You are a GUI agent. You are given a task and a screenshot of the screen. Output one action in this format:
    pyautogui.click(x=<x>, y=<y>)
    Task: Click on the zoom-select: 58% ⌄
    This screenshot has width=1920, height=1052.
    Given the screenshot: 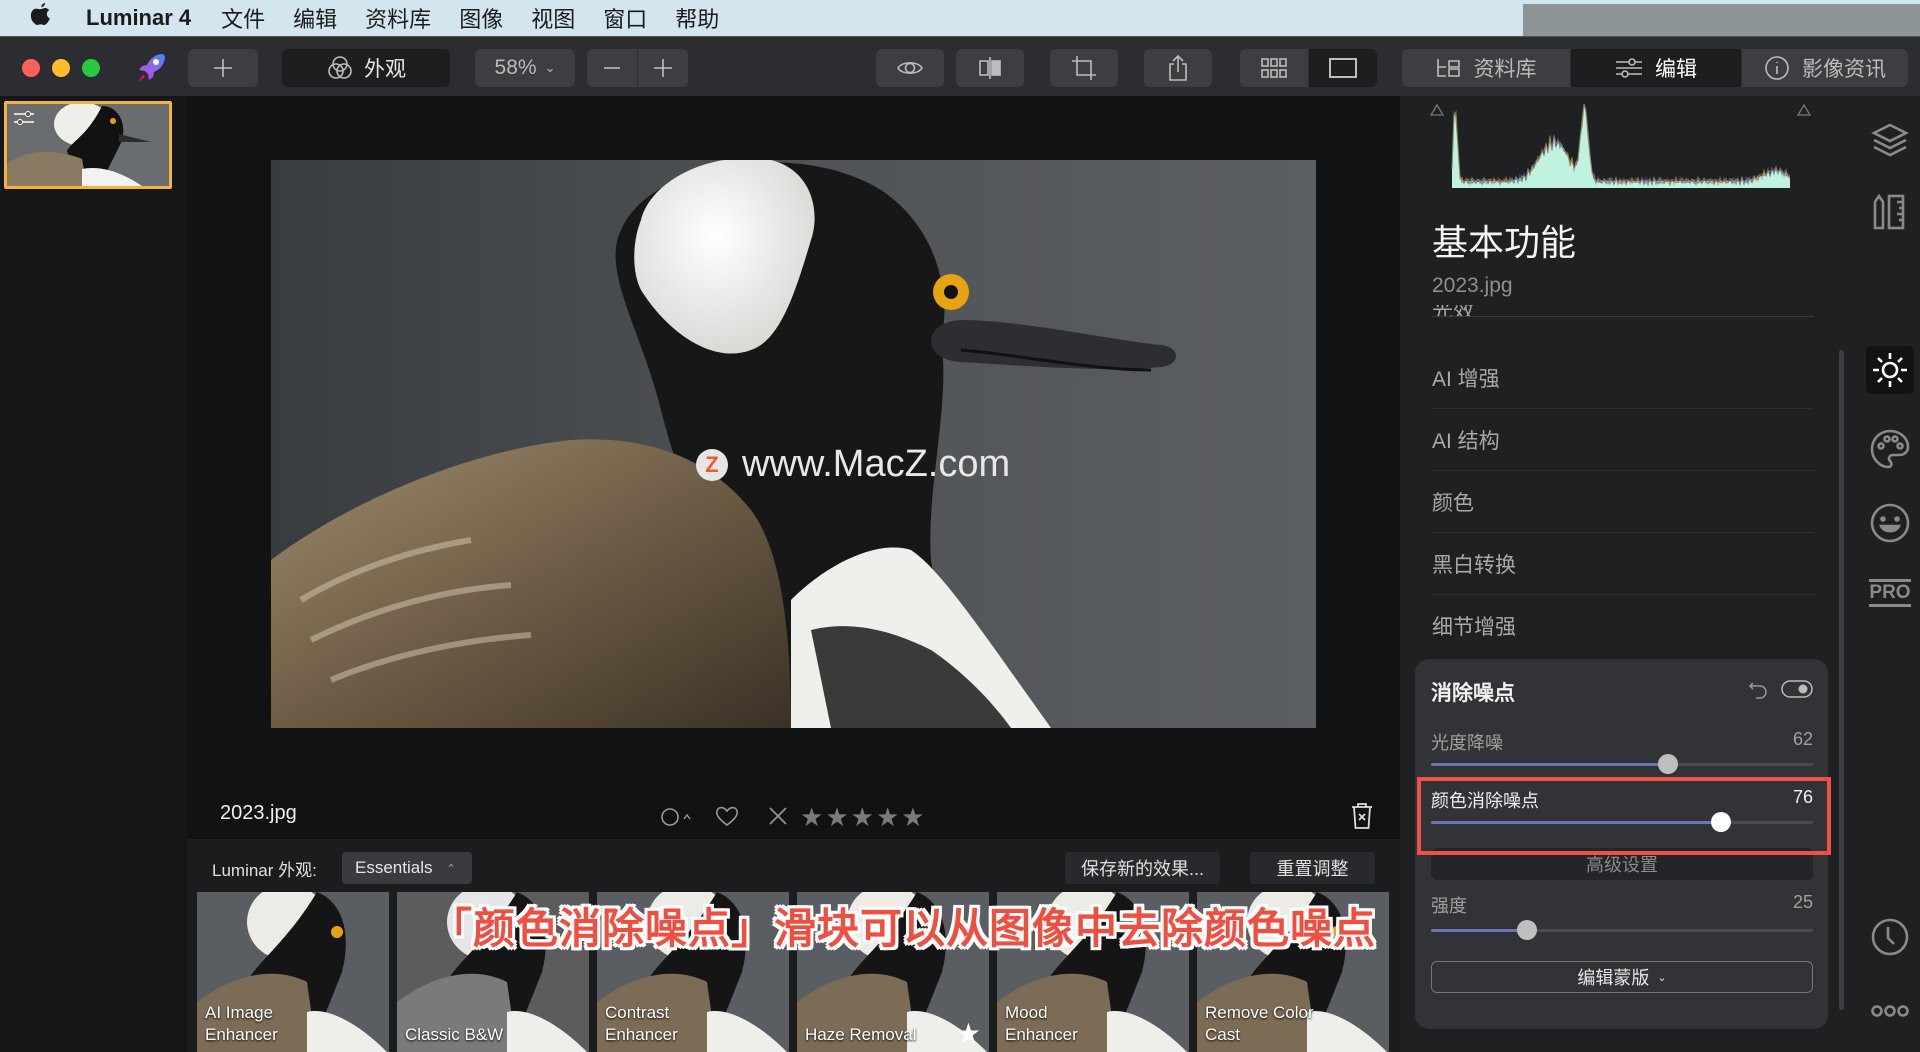 What is the action you would take?
    pyautogui.click(x=525, y=68)
    